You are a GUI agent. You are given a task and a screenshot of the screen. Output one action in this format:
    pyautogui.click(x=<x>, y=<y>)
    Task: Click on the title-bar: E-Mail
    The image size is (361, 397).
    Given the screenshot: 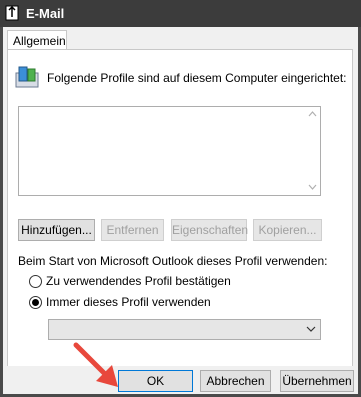 What is the action you would take?
    pyautogui.click(x=180, y=13)
    